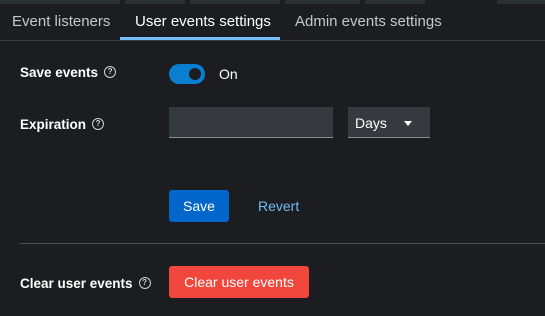 The width and height of the screenshot is (545, 316). Describe the element at coordinates (408, 123) in the screenshot. I see `caret-down-icon` at that location.